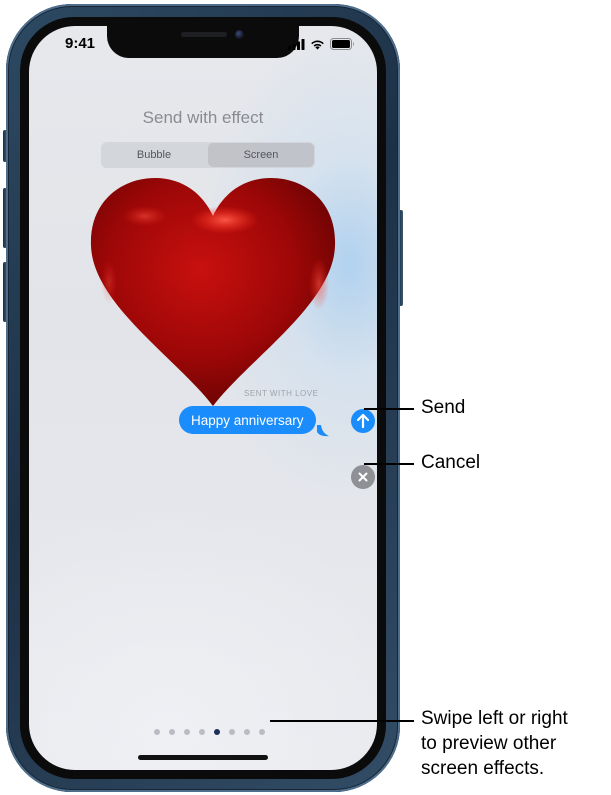 This screenshot has width=611, height=795. I want to click on swipe-callout-line, so click(342, 721).